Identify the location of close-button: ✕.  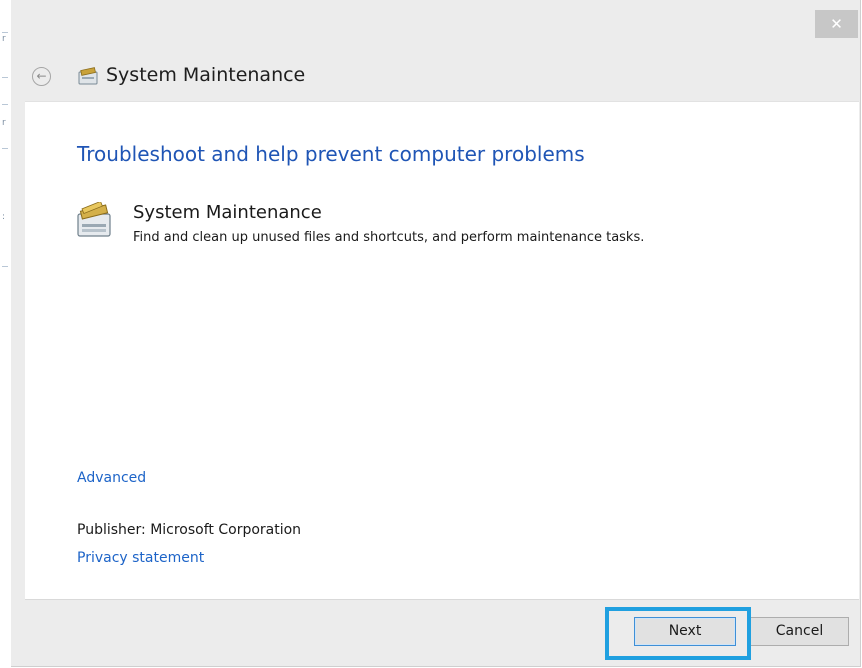
(836, 24).